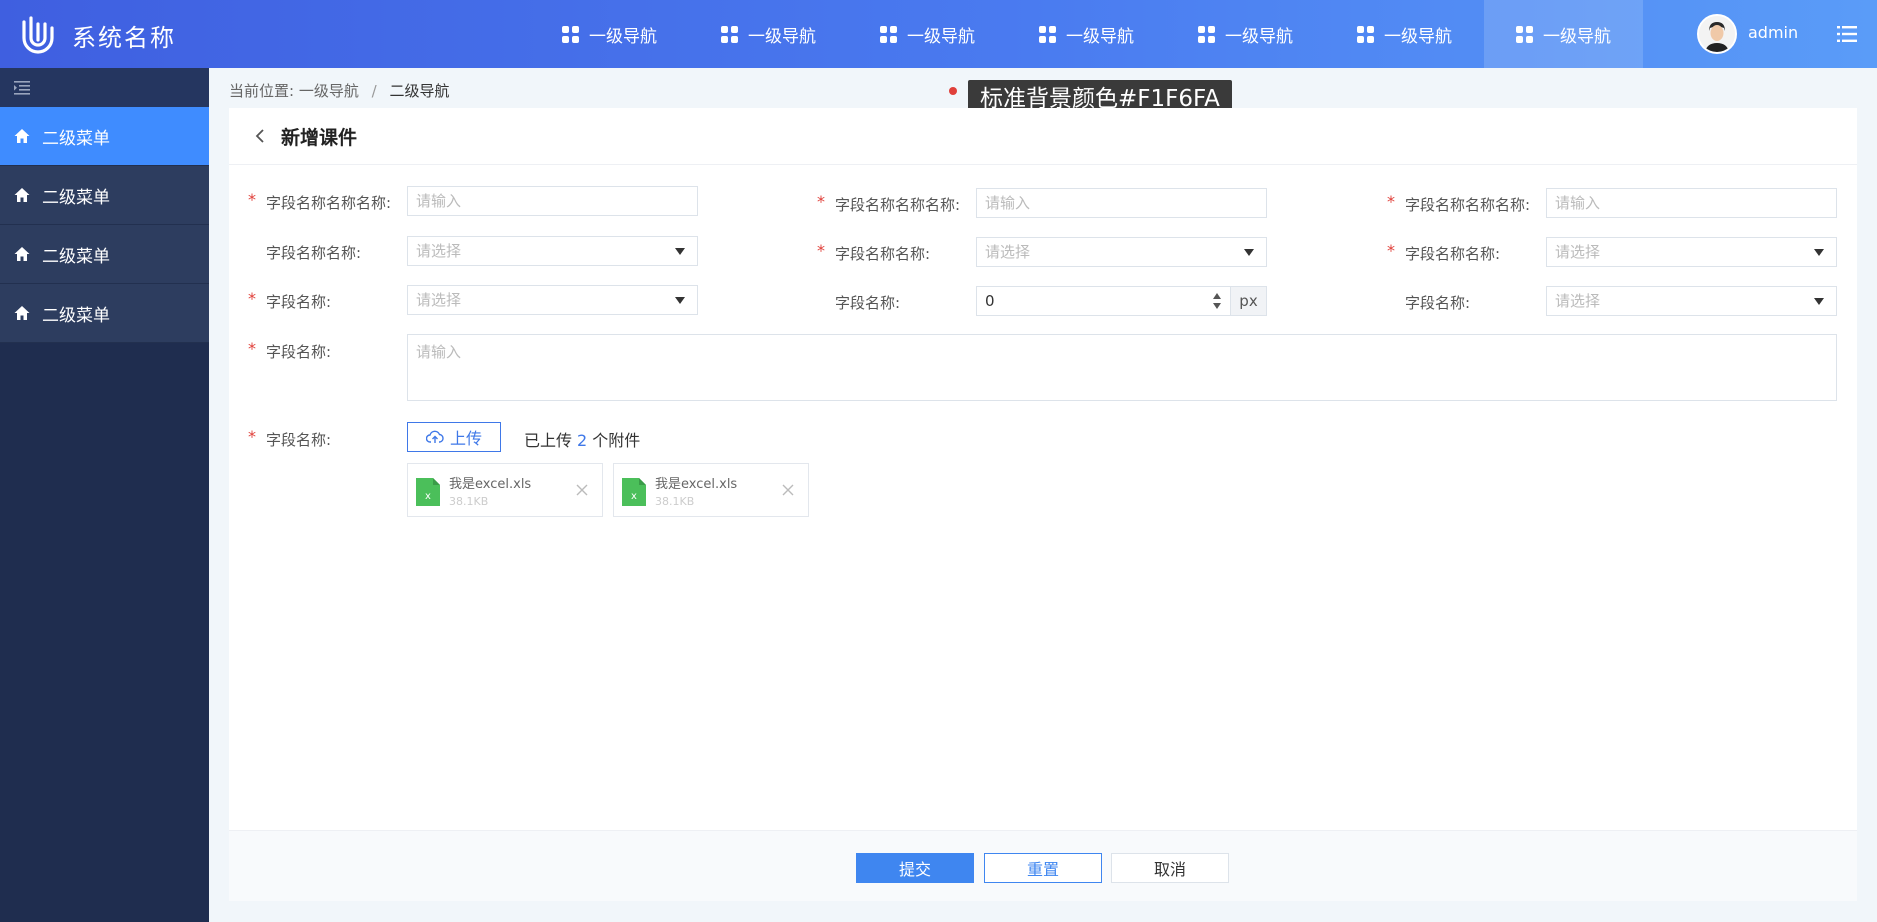  What do you see at coordinates (104, 195) in the screenshot?
I see `sidebar-item-2: 二级菜单` at bounding box center [104, 195].